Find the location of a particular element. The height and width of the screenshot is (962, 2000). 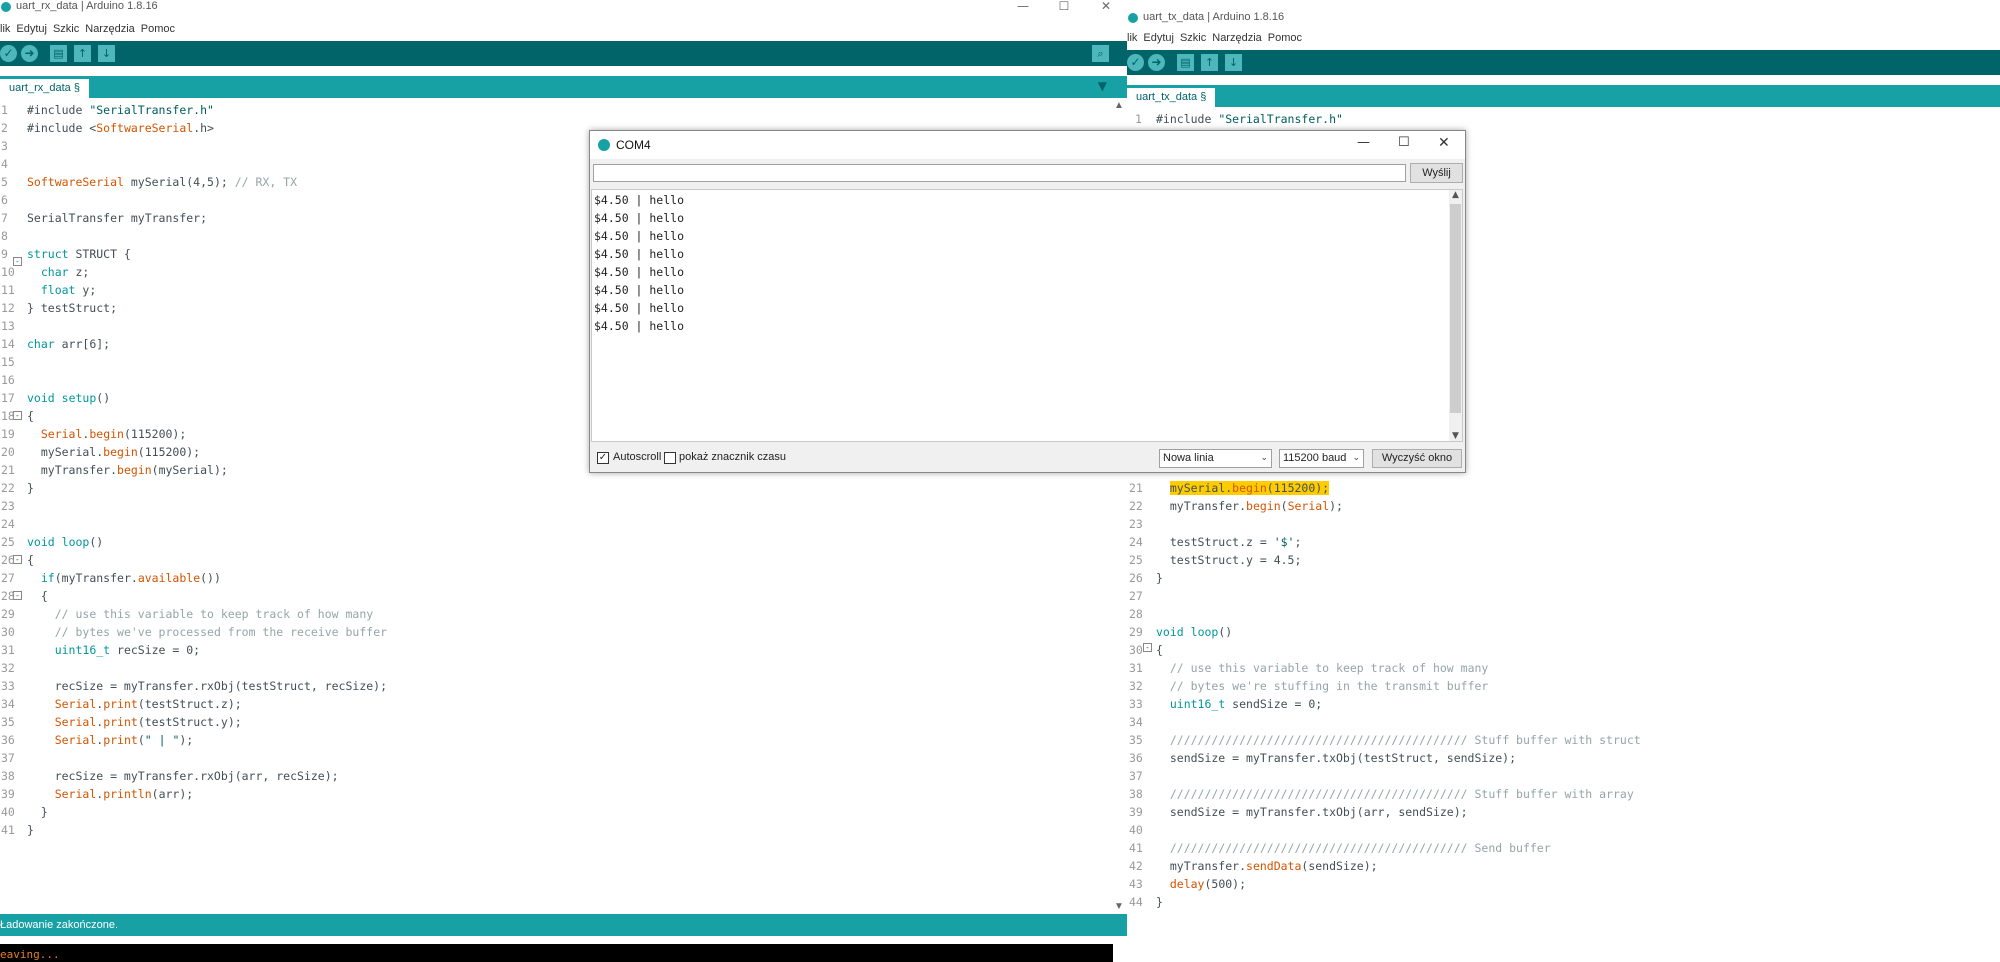

autoscroll-checkbox: ✓ is located at coordinates (603, 458).